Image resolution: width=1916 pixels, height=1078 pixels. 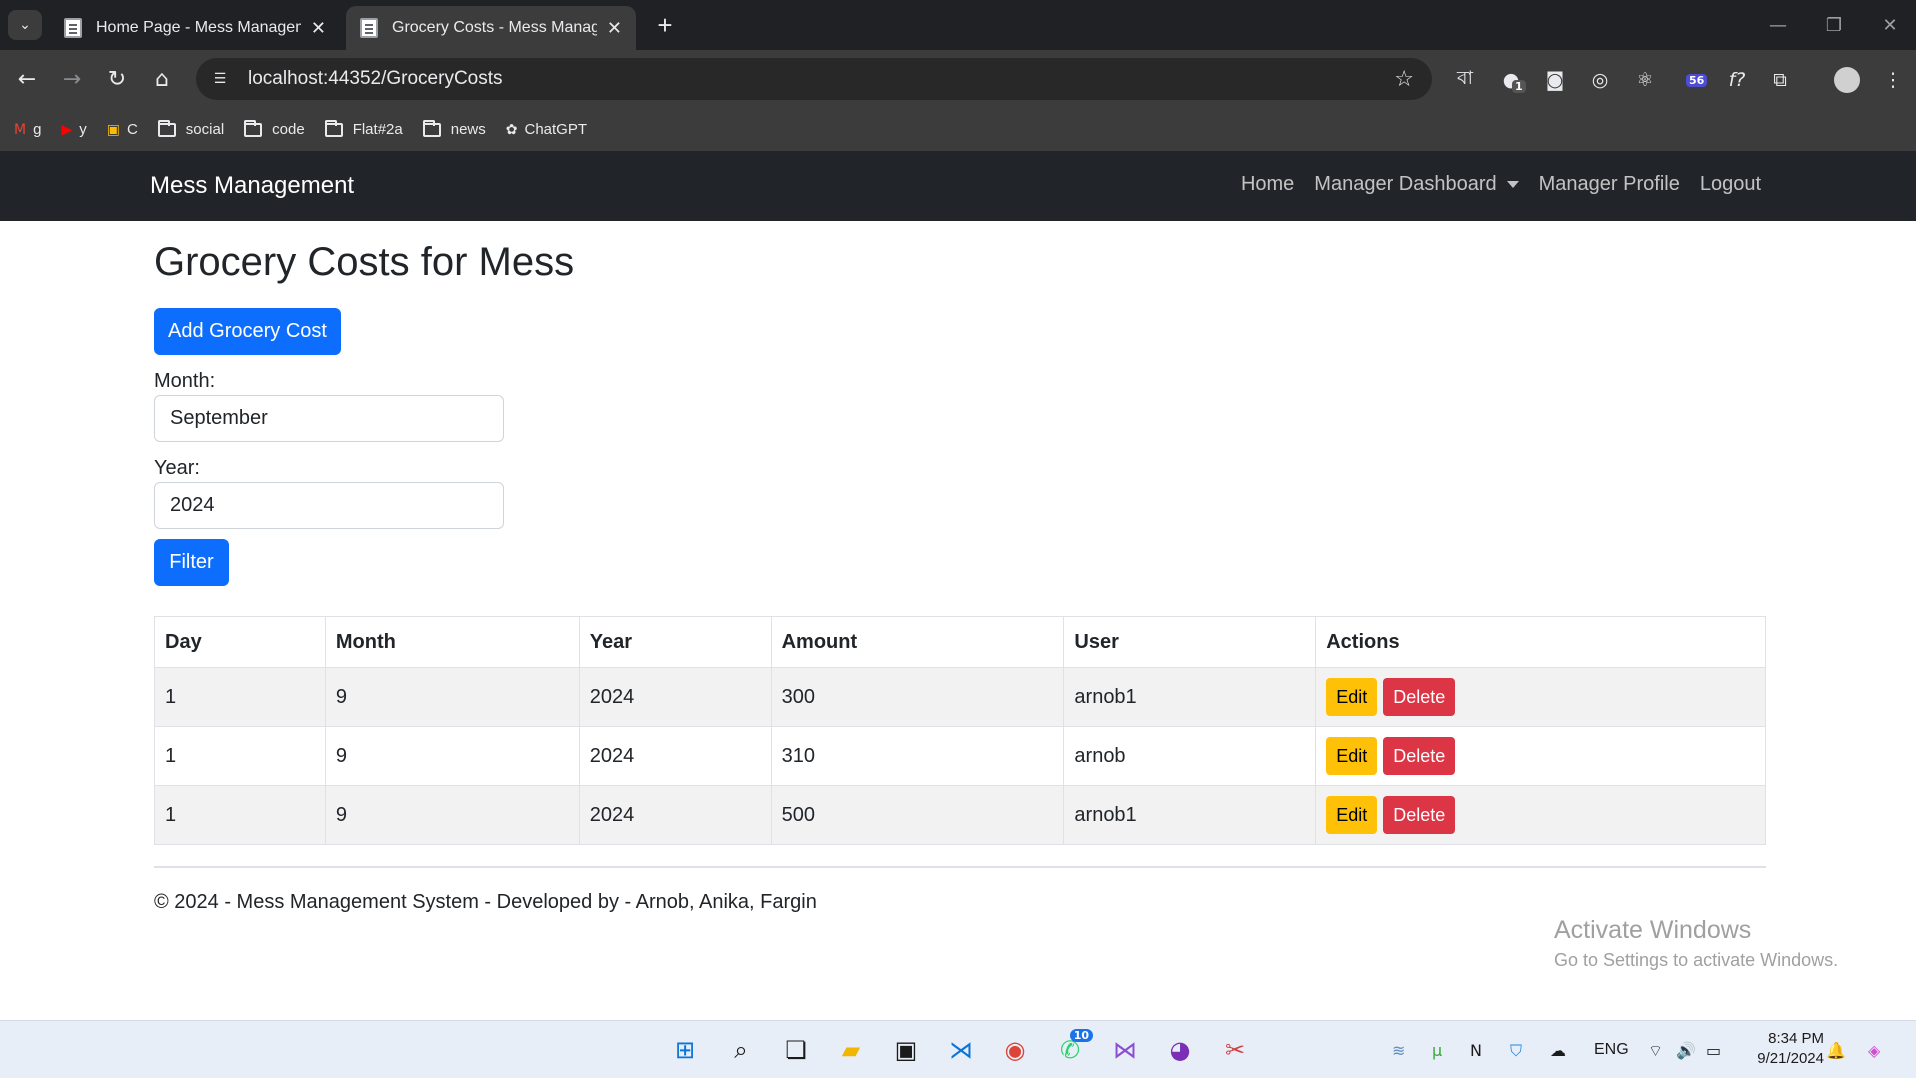 I want to click on bookmark-chatgpt: ✿ ChatGPT, so click(x=546, y=129).